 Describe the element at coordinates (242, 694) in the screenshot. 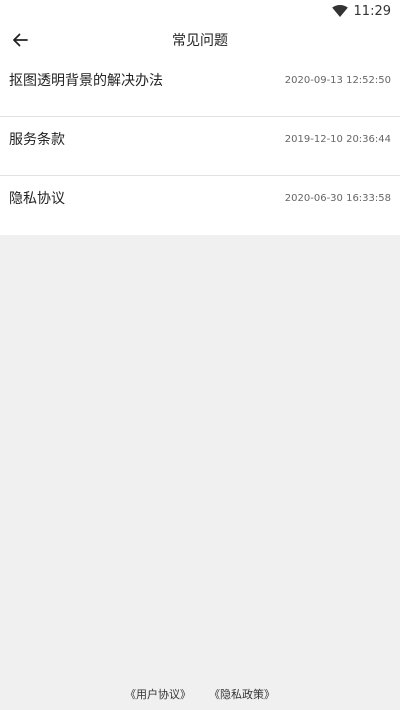

I see `privacy-policy-link: 《隐私政策》` at that location.